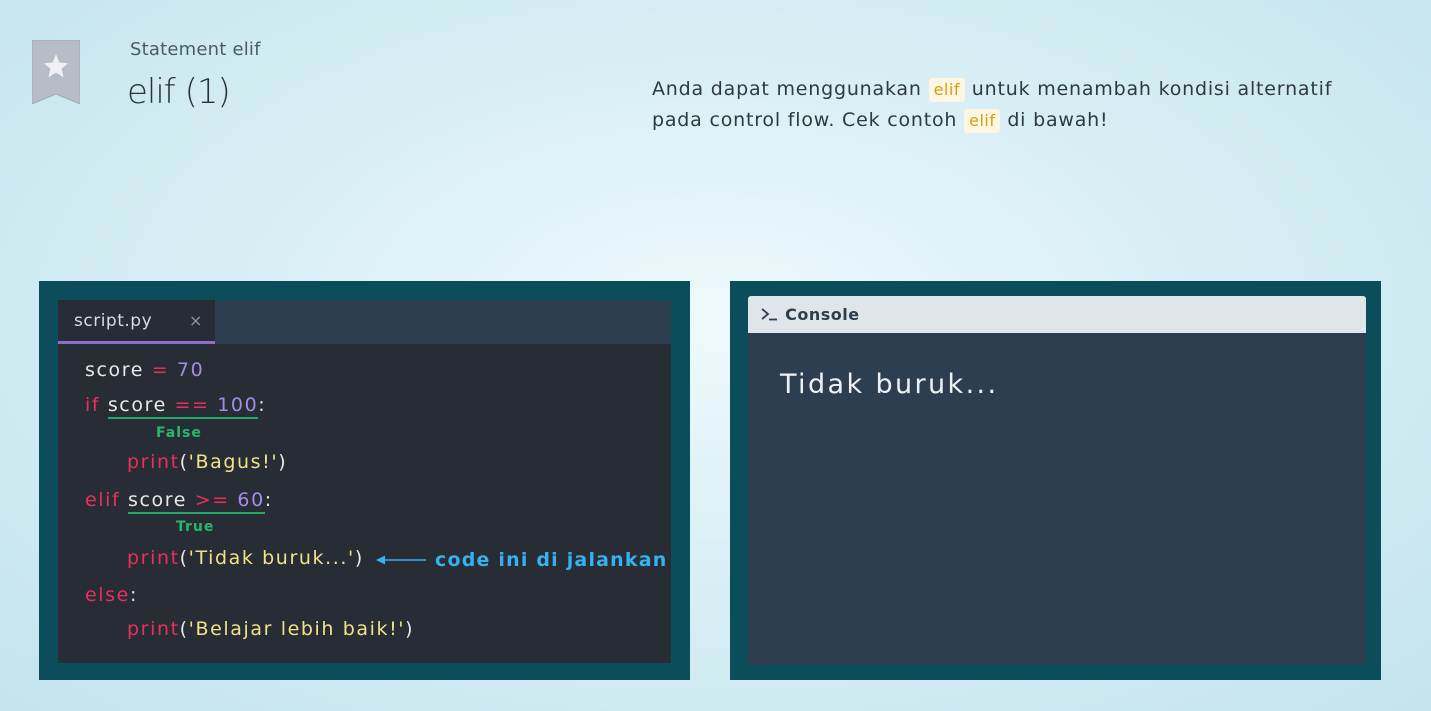 The height and width of the screenshot is (711, 1431). I want to click on description-text-1: Anda dapat menggunakan, so click(787, 89).